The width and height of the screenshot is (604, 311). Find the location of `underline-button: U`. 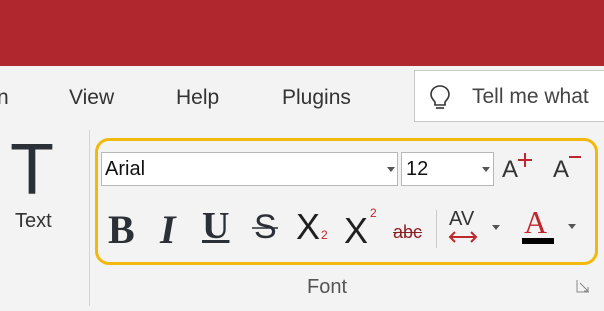

underline-button: U is located at coordinates (215, 226).